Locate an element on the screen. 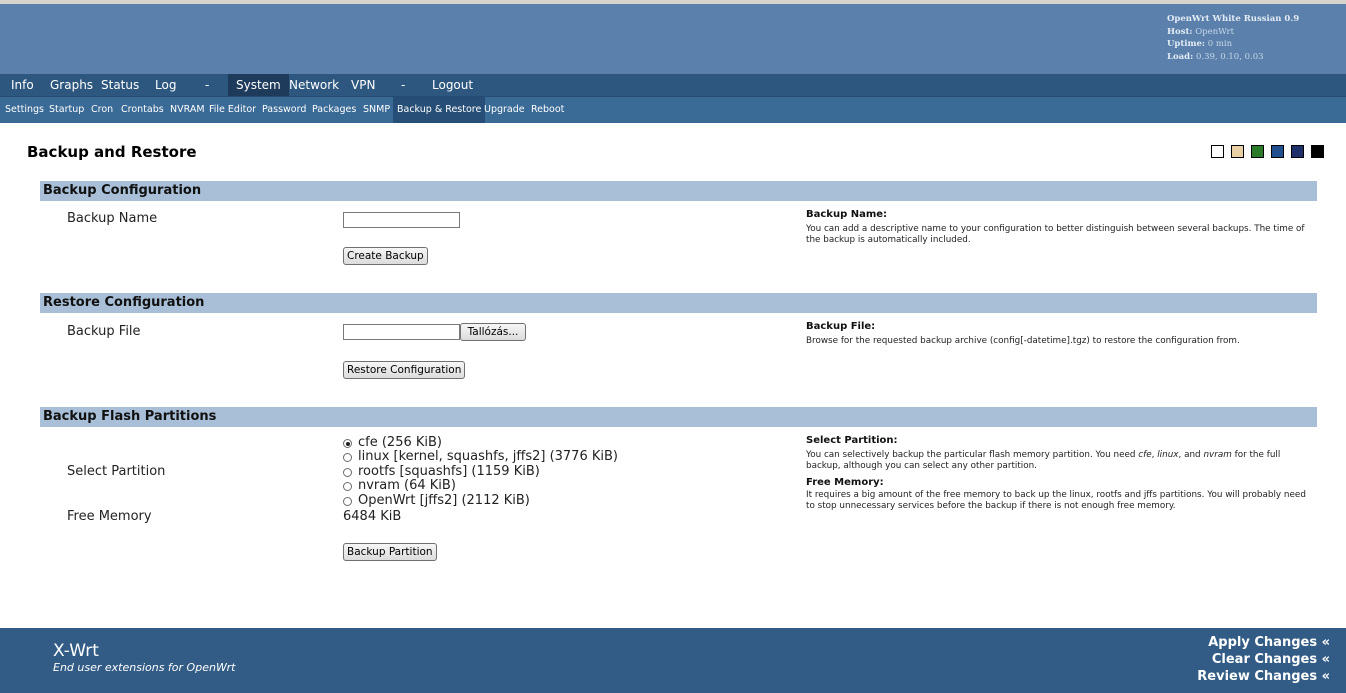 Image resolution: width=1346 pixels, height=693 pixels. subnav-crontabs: Crontabs is located at coordinates (142, 110).